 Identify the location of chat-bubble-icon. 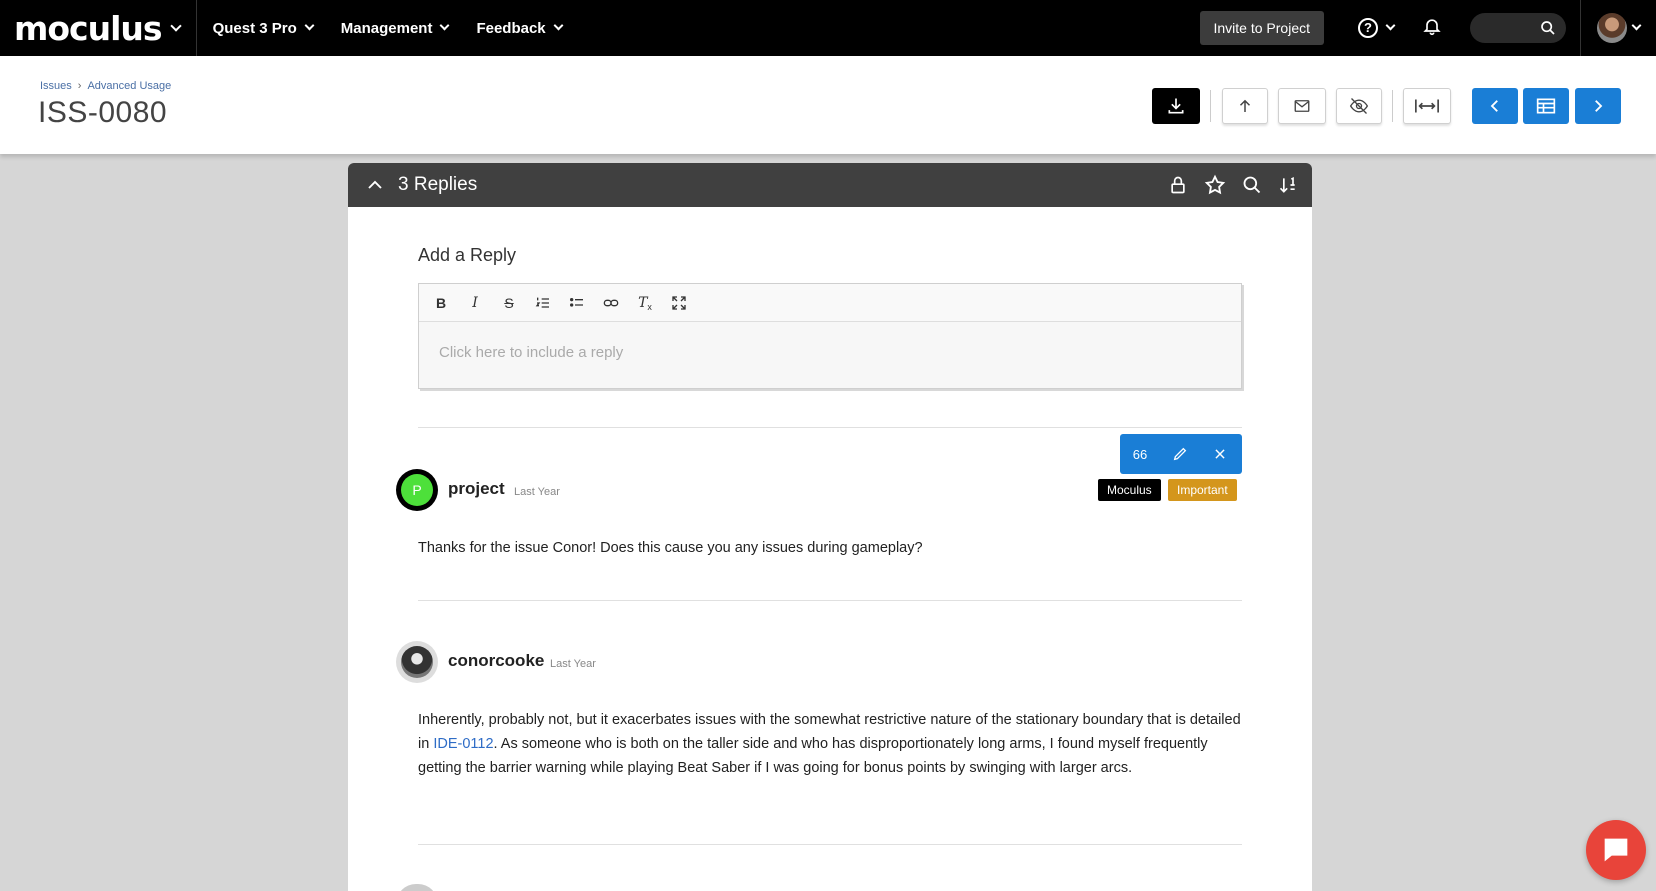
(1616, 850).